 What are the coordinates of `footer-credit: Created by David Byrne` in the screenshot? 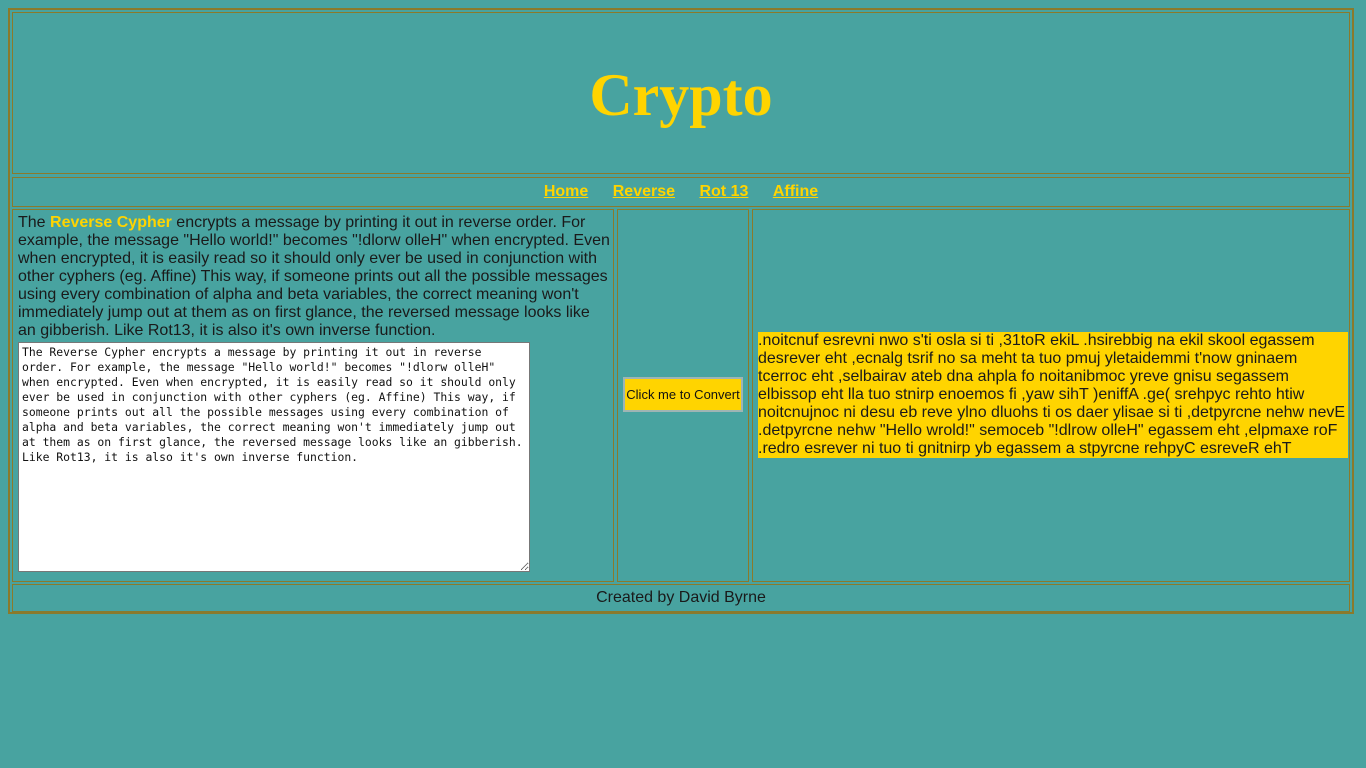 It's located at (681, 597).